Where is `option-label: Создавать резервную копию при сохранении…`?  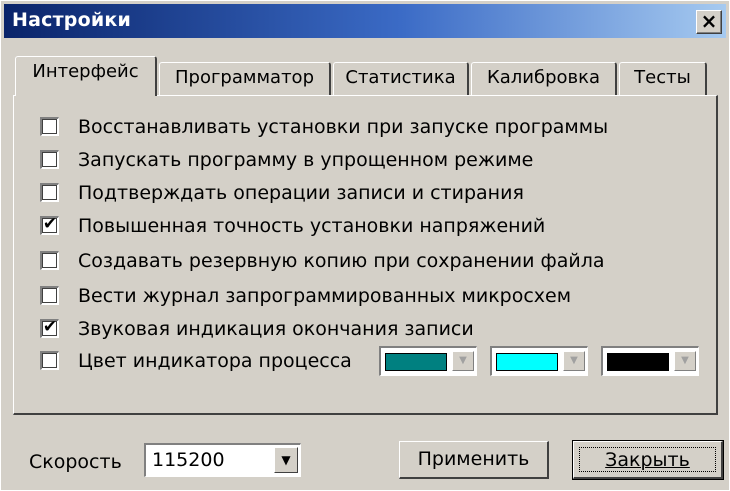
option-label: Создавать резервную копию при сохранении… is located at coordinates (341, 261).